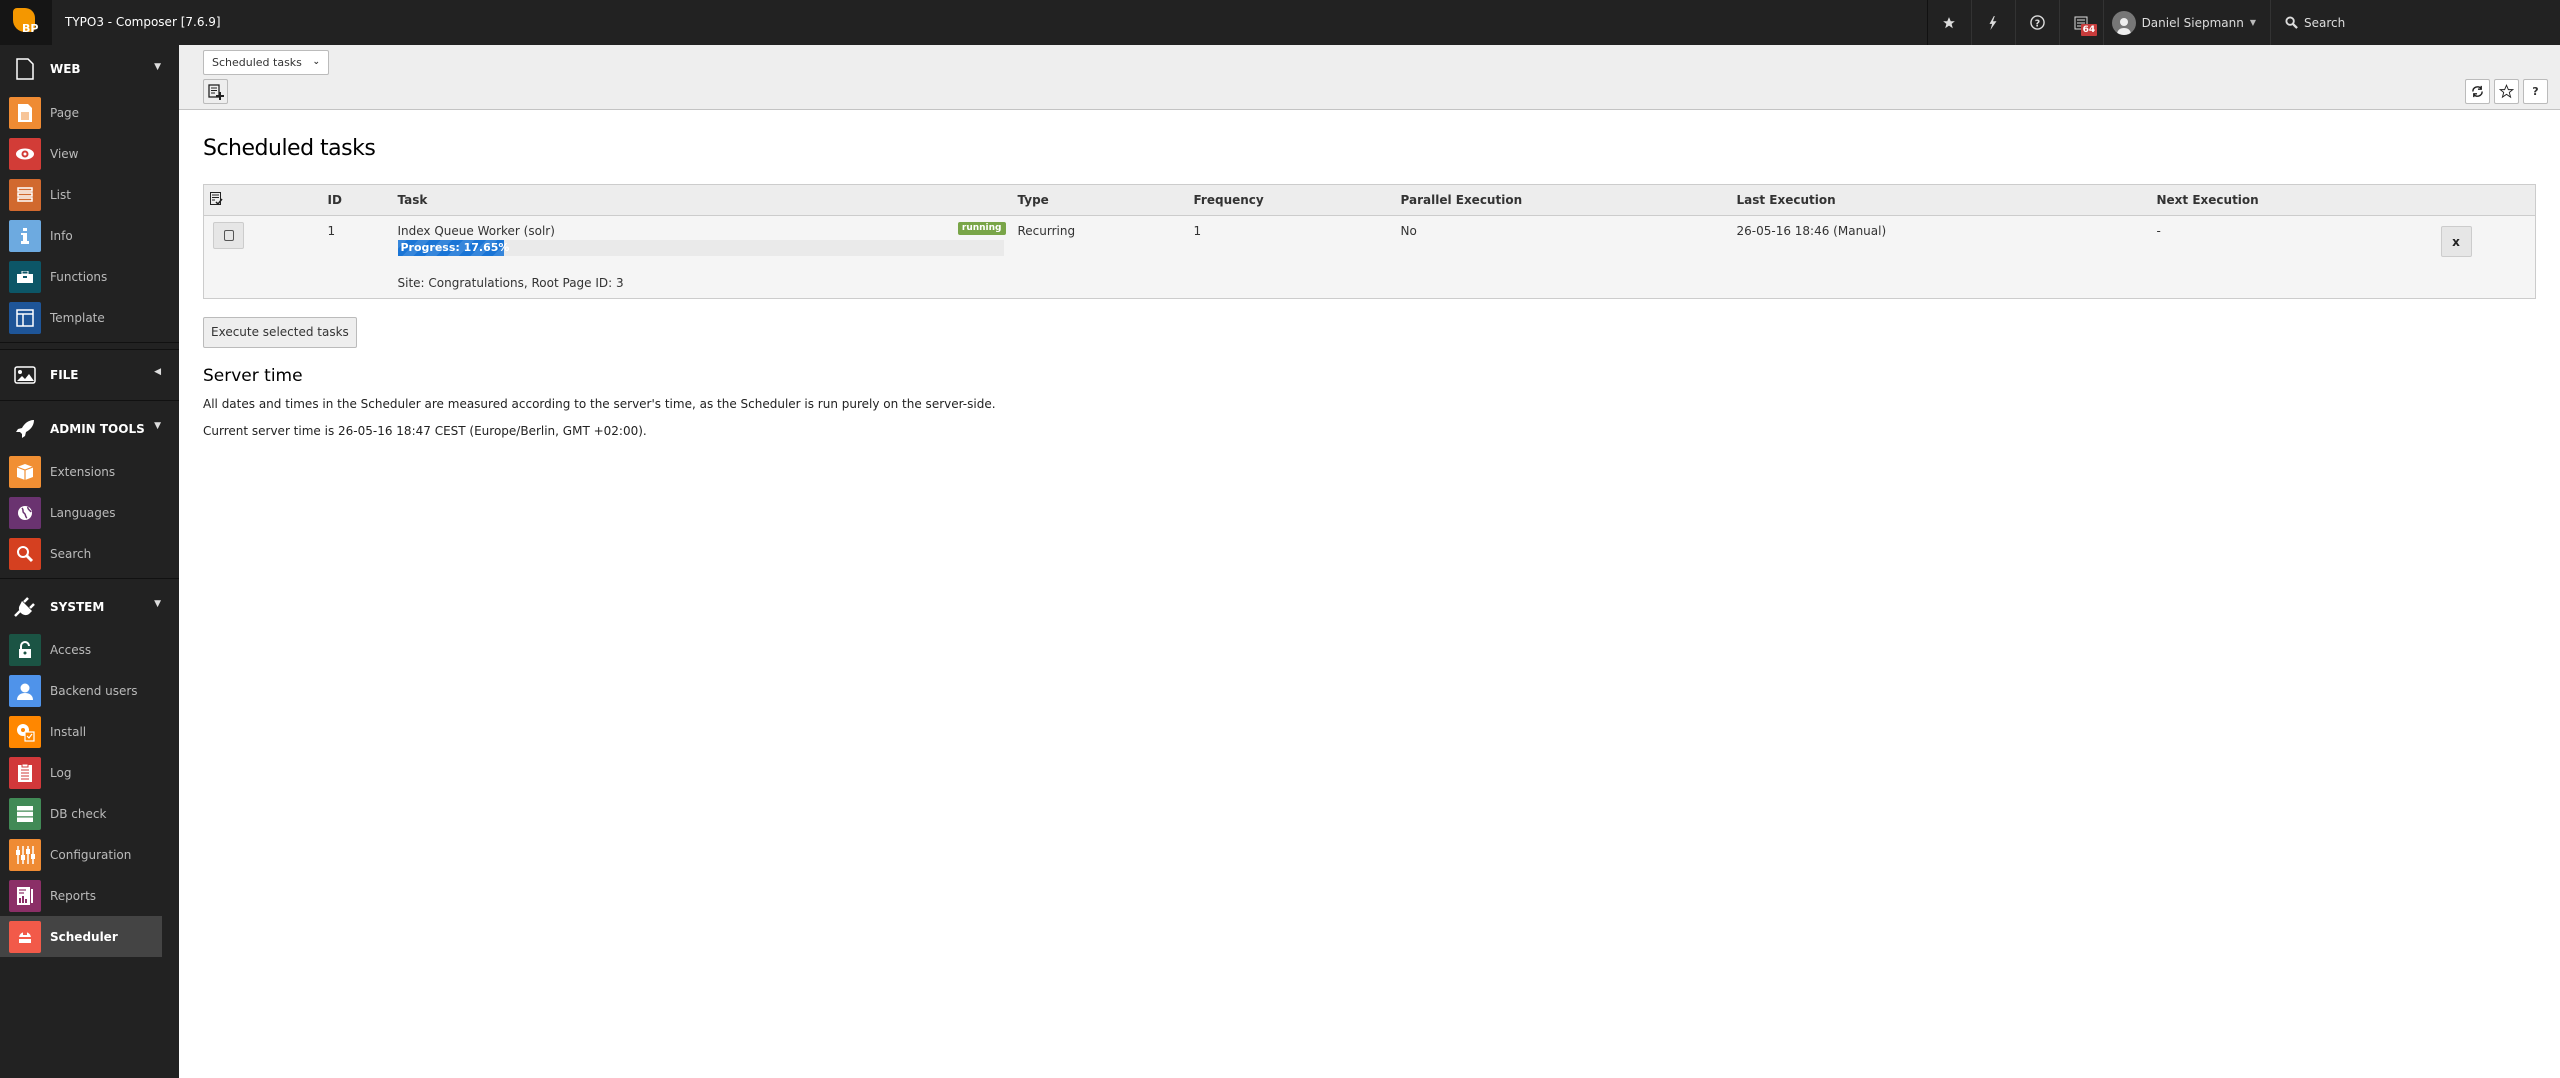 The width and height of the screenshot is (2560, 1078). I want to click on logo: BP, so click(26, 22).